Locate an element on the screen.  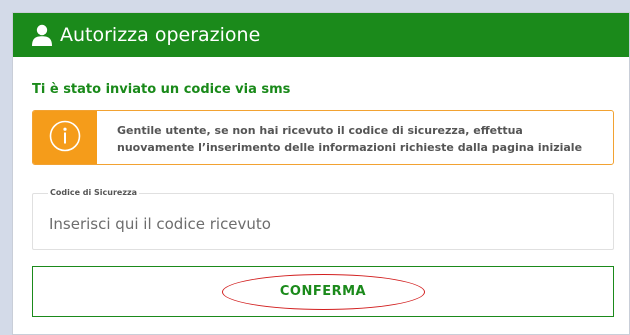
alert-icon-box is located at coordinates (65, 137).